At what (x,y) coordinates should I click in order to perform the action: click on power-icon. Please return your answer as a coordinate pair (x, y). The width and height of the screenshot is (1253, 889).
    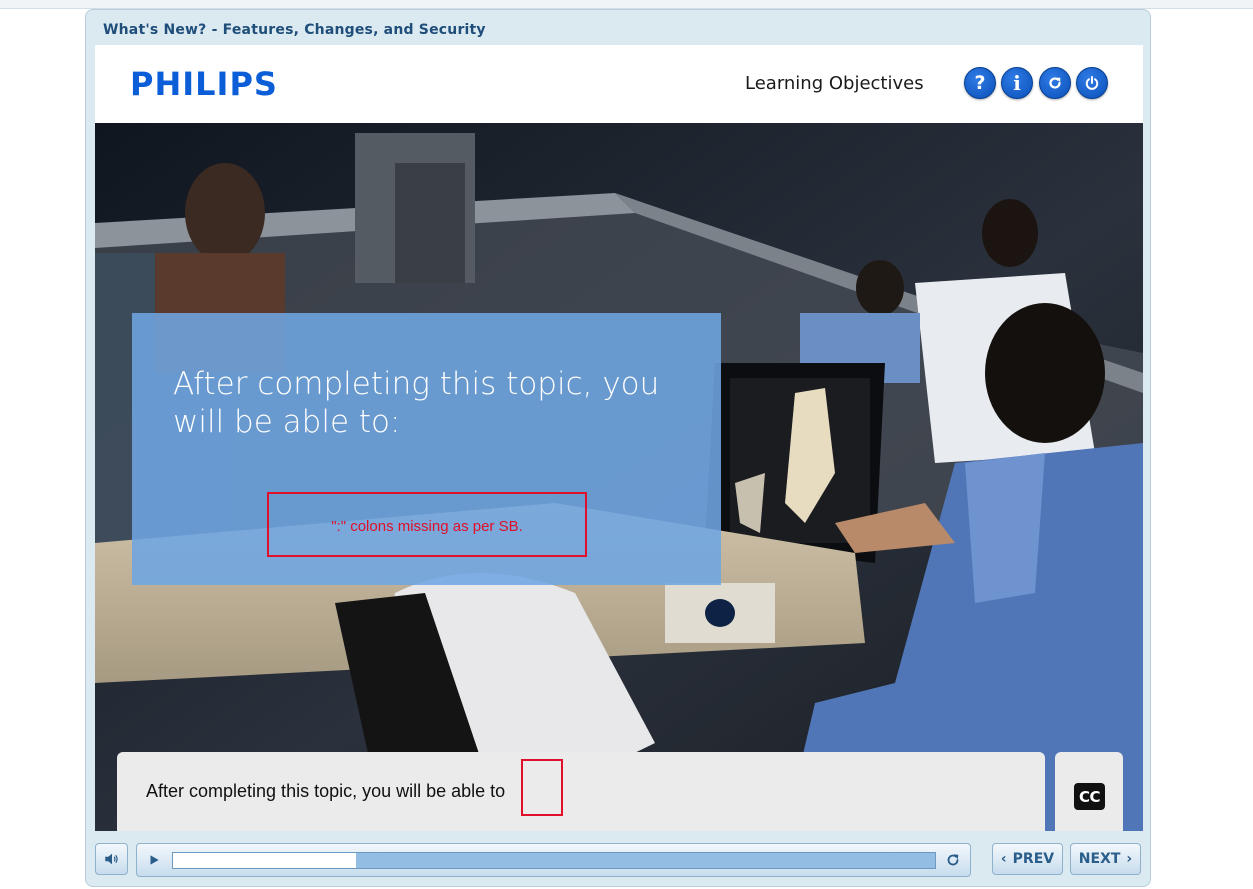
    Looking at the image, I should click on (1092, 83).